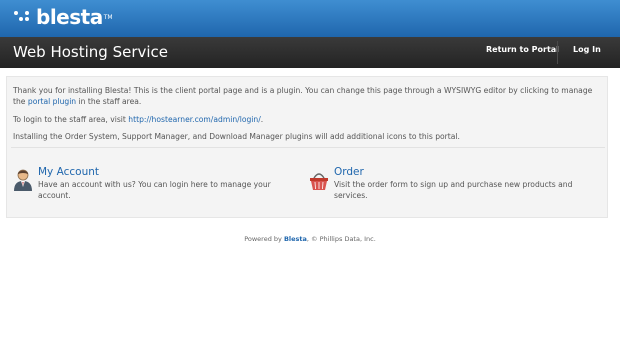 The height and width of the screenshot is (343, 620). What do you see at coordinates (557, 52) in the screenshot?
I see `nav-divider` at bounding box center [557, 52].